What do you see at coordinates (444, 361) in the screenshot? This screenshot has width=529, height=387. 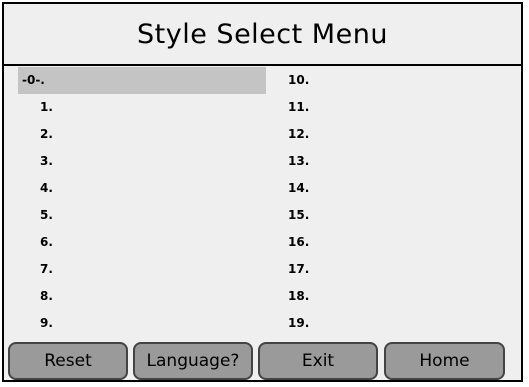 I see `home-button: Home` at bounding box center [444, 361].